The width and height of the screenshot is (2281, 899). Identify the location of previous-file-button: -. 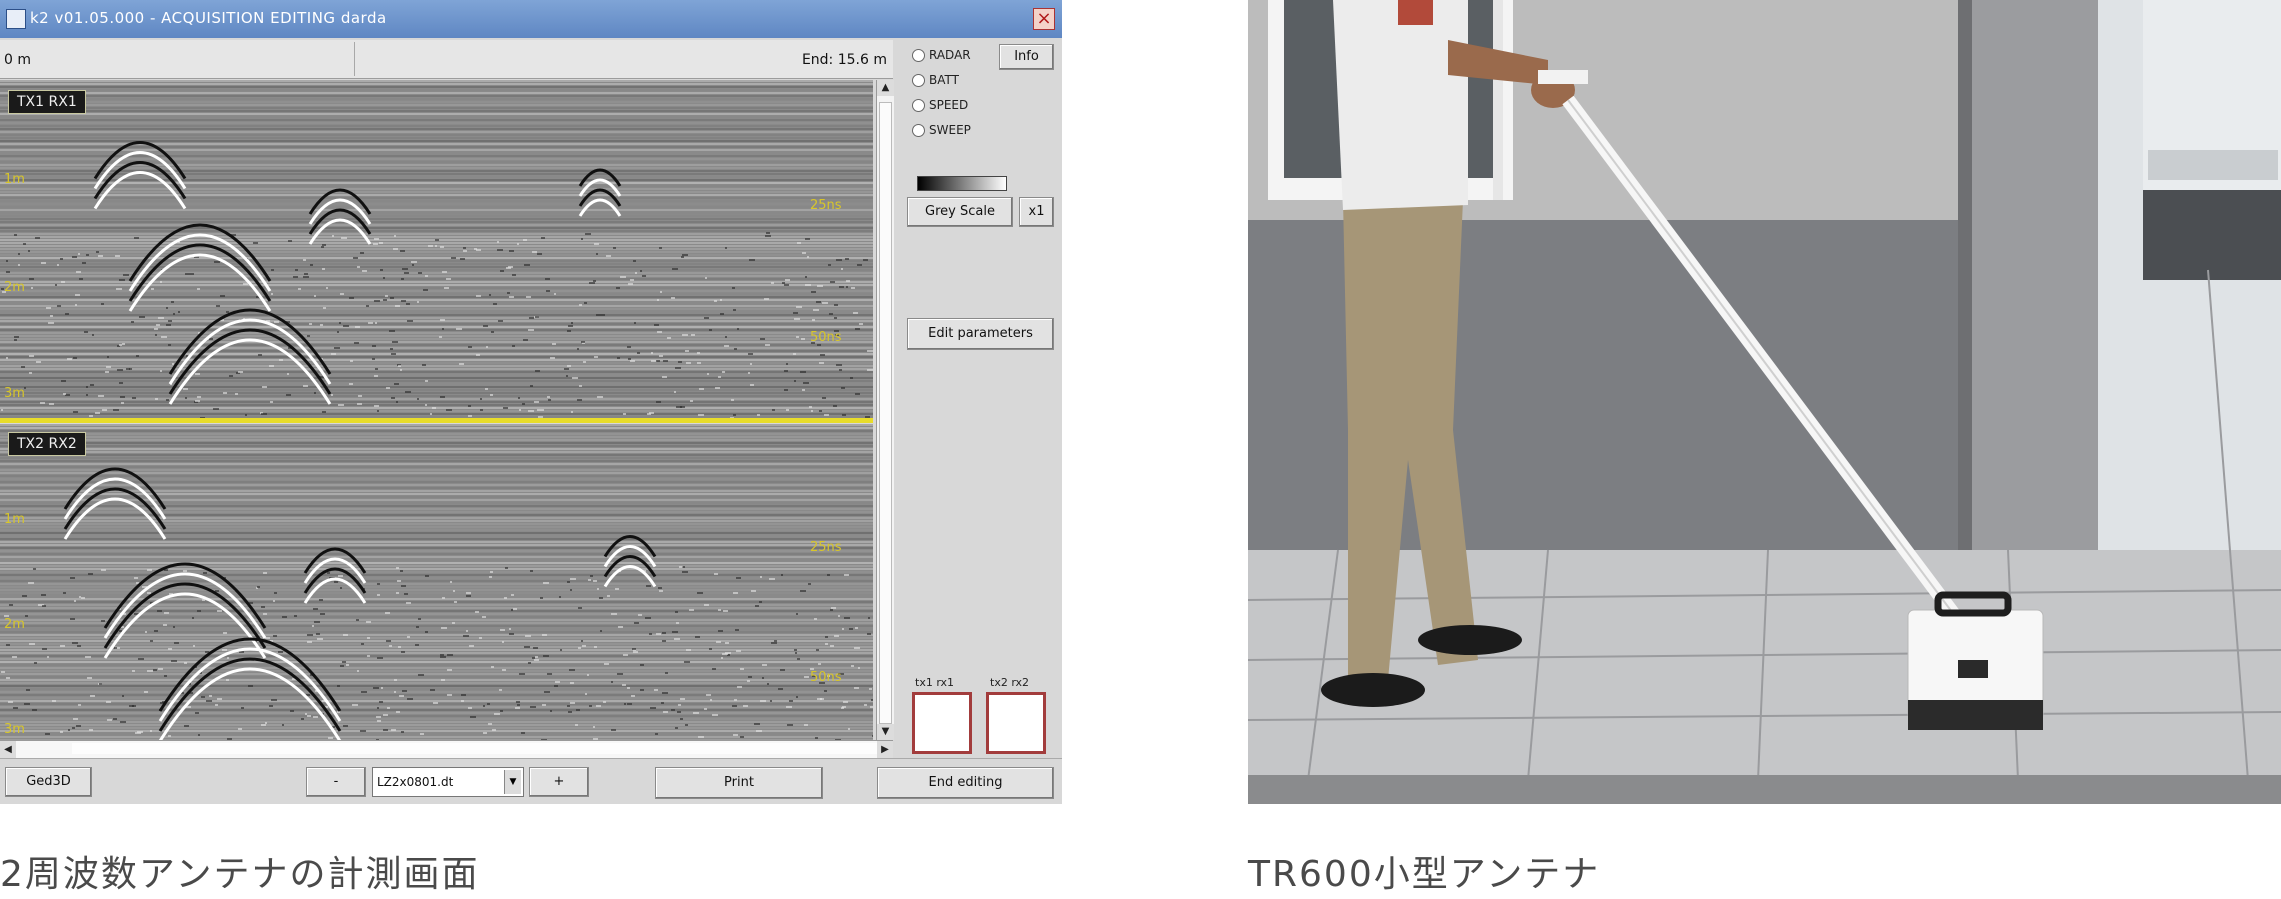
(336, 782).